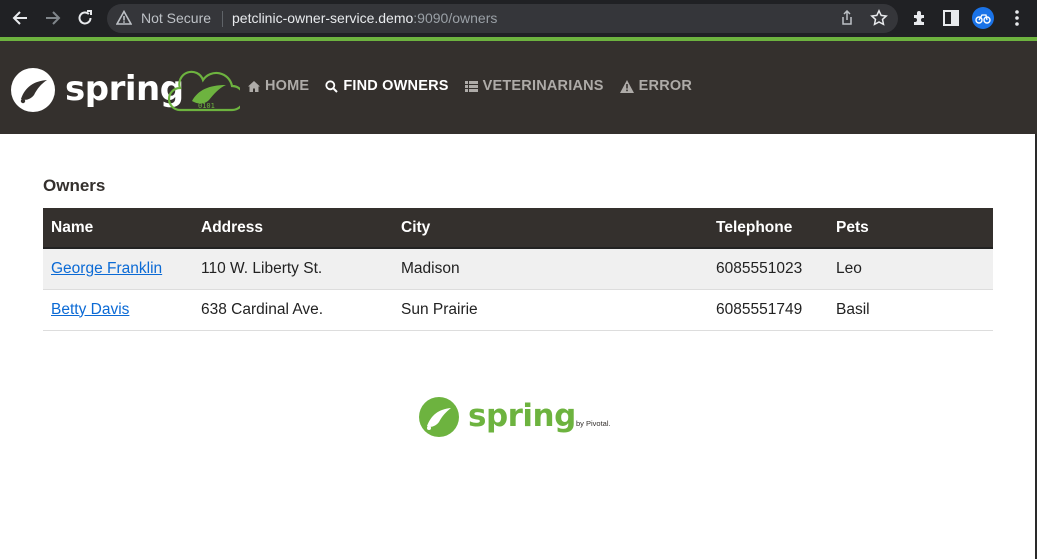 The height and width of the screenshot is (559, 1037). I want to click on back-button, so click(20, 18).